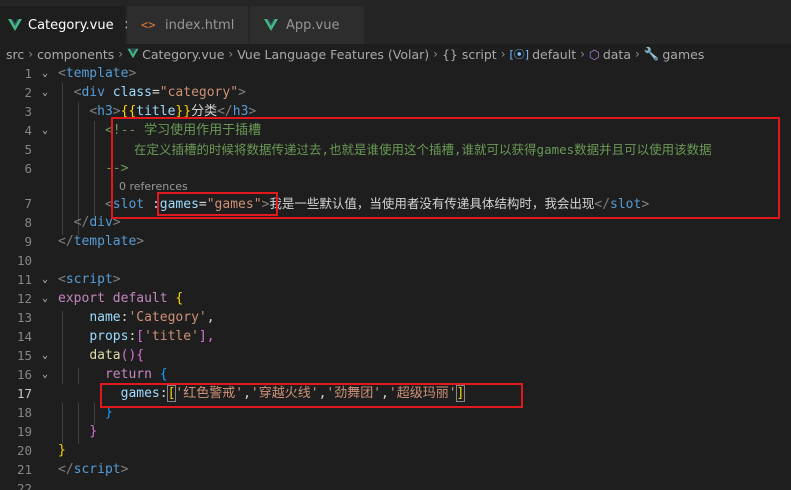 The image size is (791, 490). What do you see at coordinates (100, 298) in the screenshot?
I see `code-line: 12 ⌄ export default {` at bounding box center [100, 298].